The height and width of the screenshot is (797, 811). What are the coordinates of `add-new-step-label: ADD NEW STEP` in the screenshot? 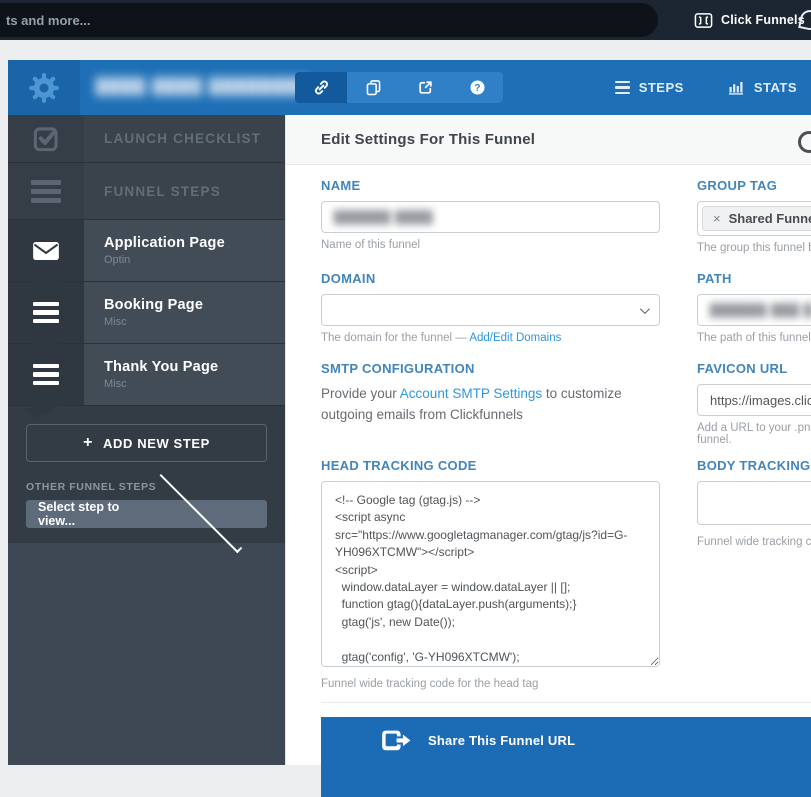 It's located at (156, 443).